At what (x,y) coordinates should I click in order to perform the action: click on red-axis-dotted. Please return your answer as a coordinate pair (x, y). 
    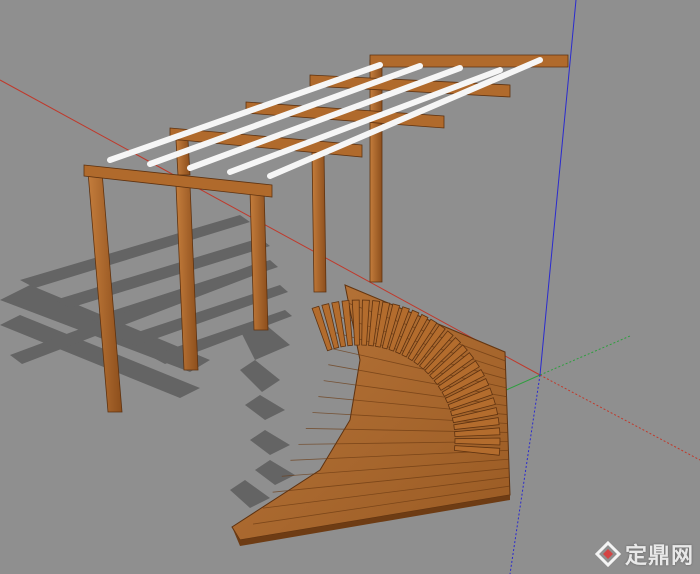
    Looking at the image, I should click on (619, 417).